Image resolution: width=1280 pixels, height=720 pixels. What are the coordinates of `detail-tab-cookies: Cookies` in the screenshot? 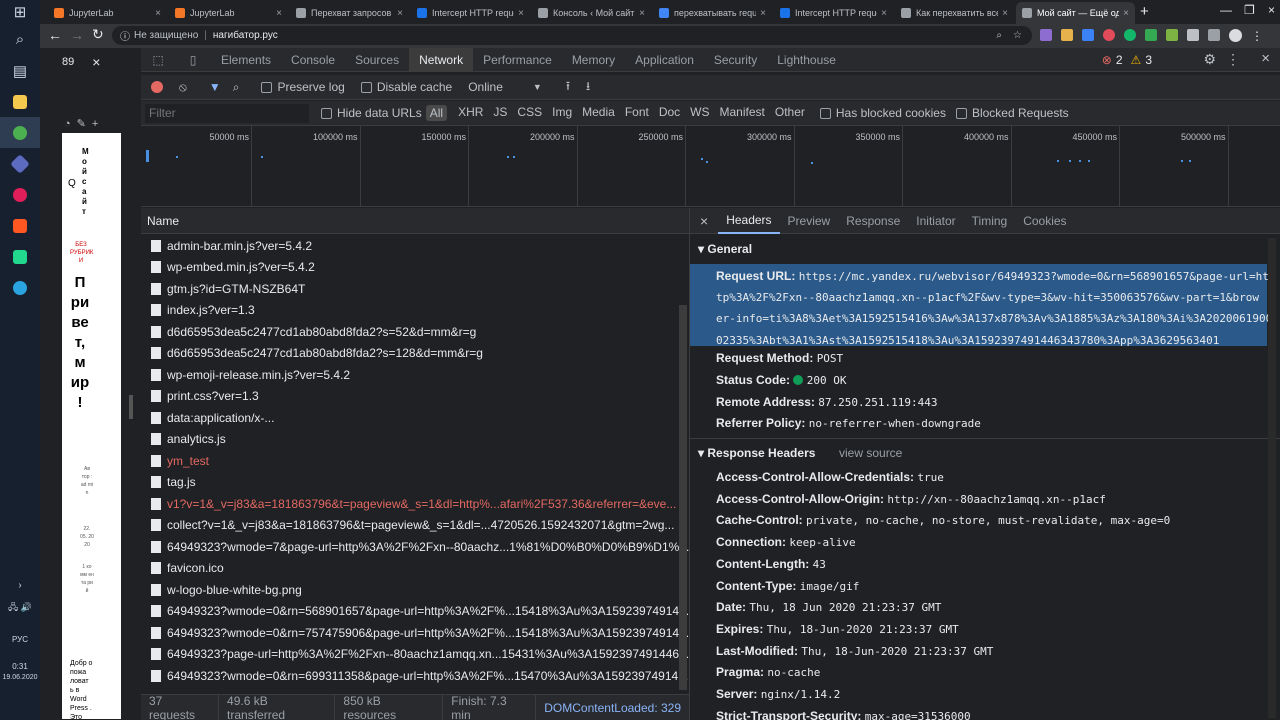 It's located at (1044, 221).